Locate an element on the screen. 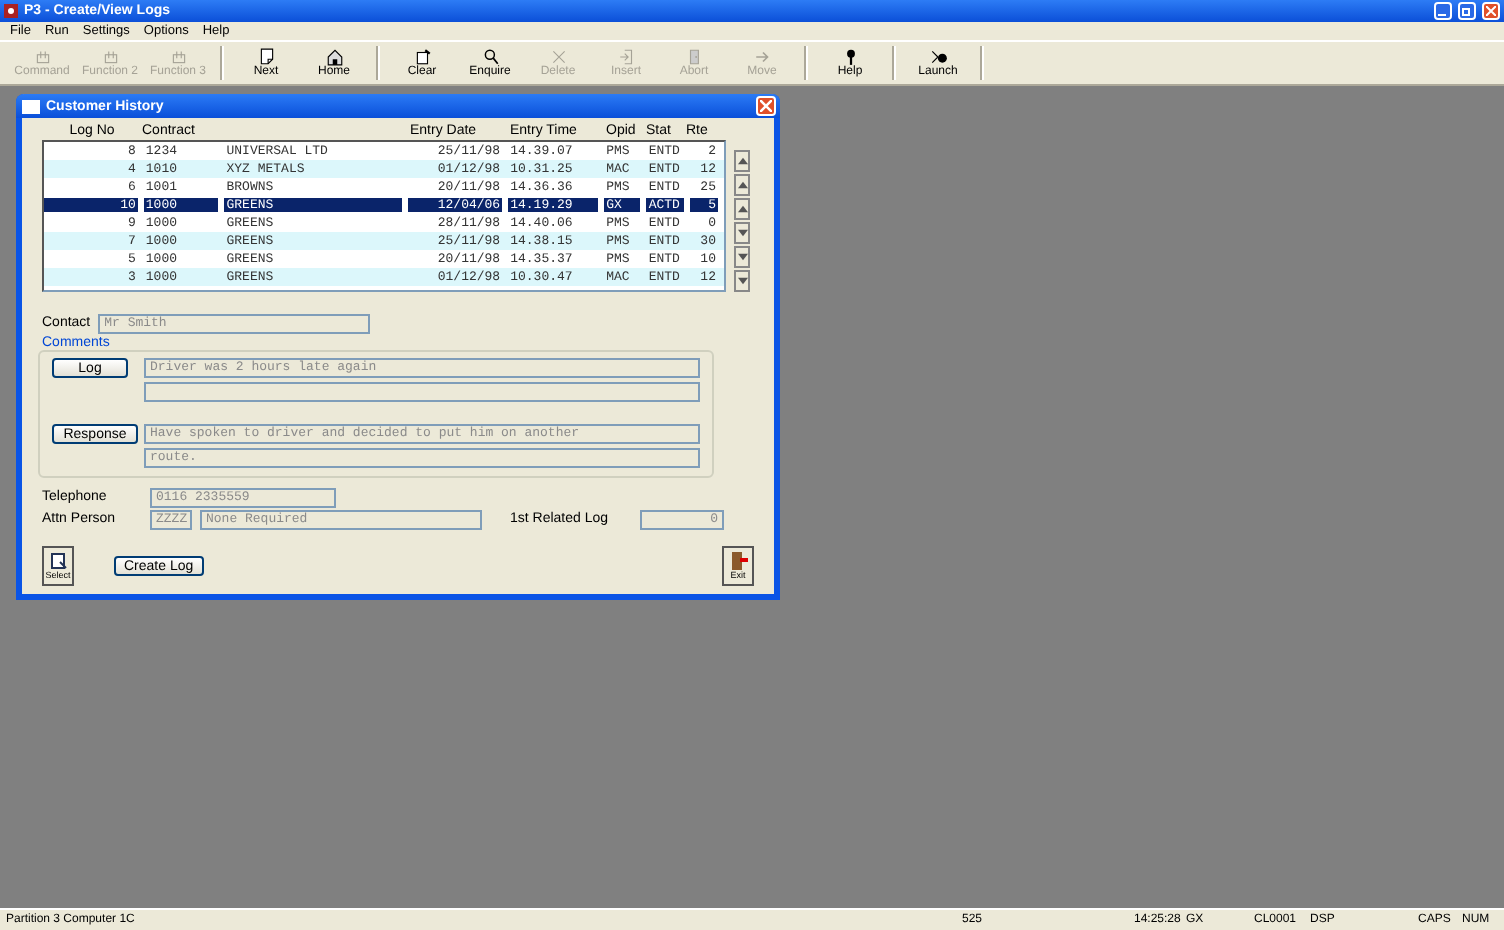 Image resolution: width=1504 pixels, height=930 pixels. restore-button is located at coordinates (1467, 11).